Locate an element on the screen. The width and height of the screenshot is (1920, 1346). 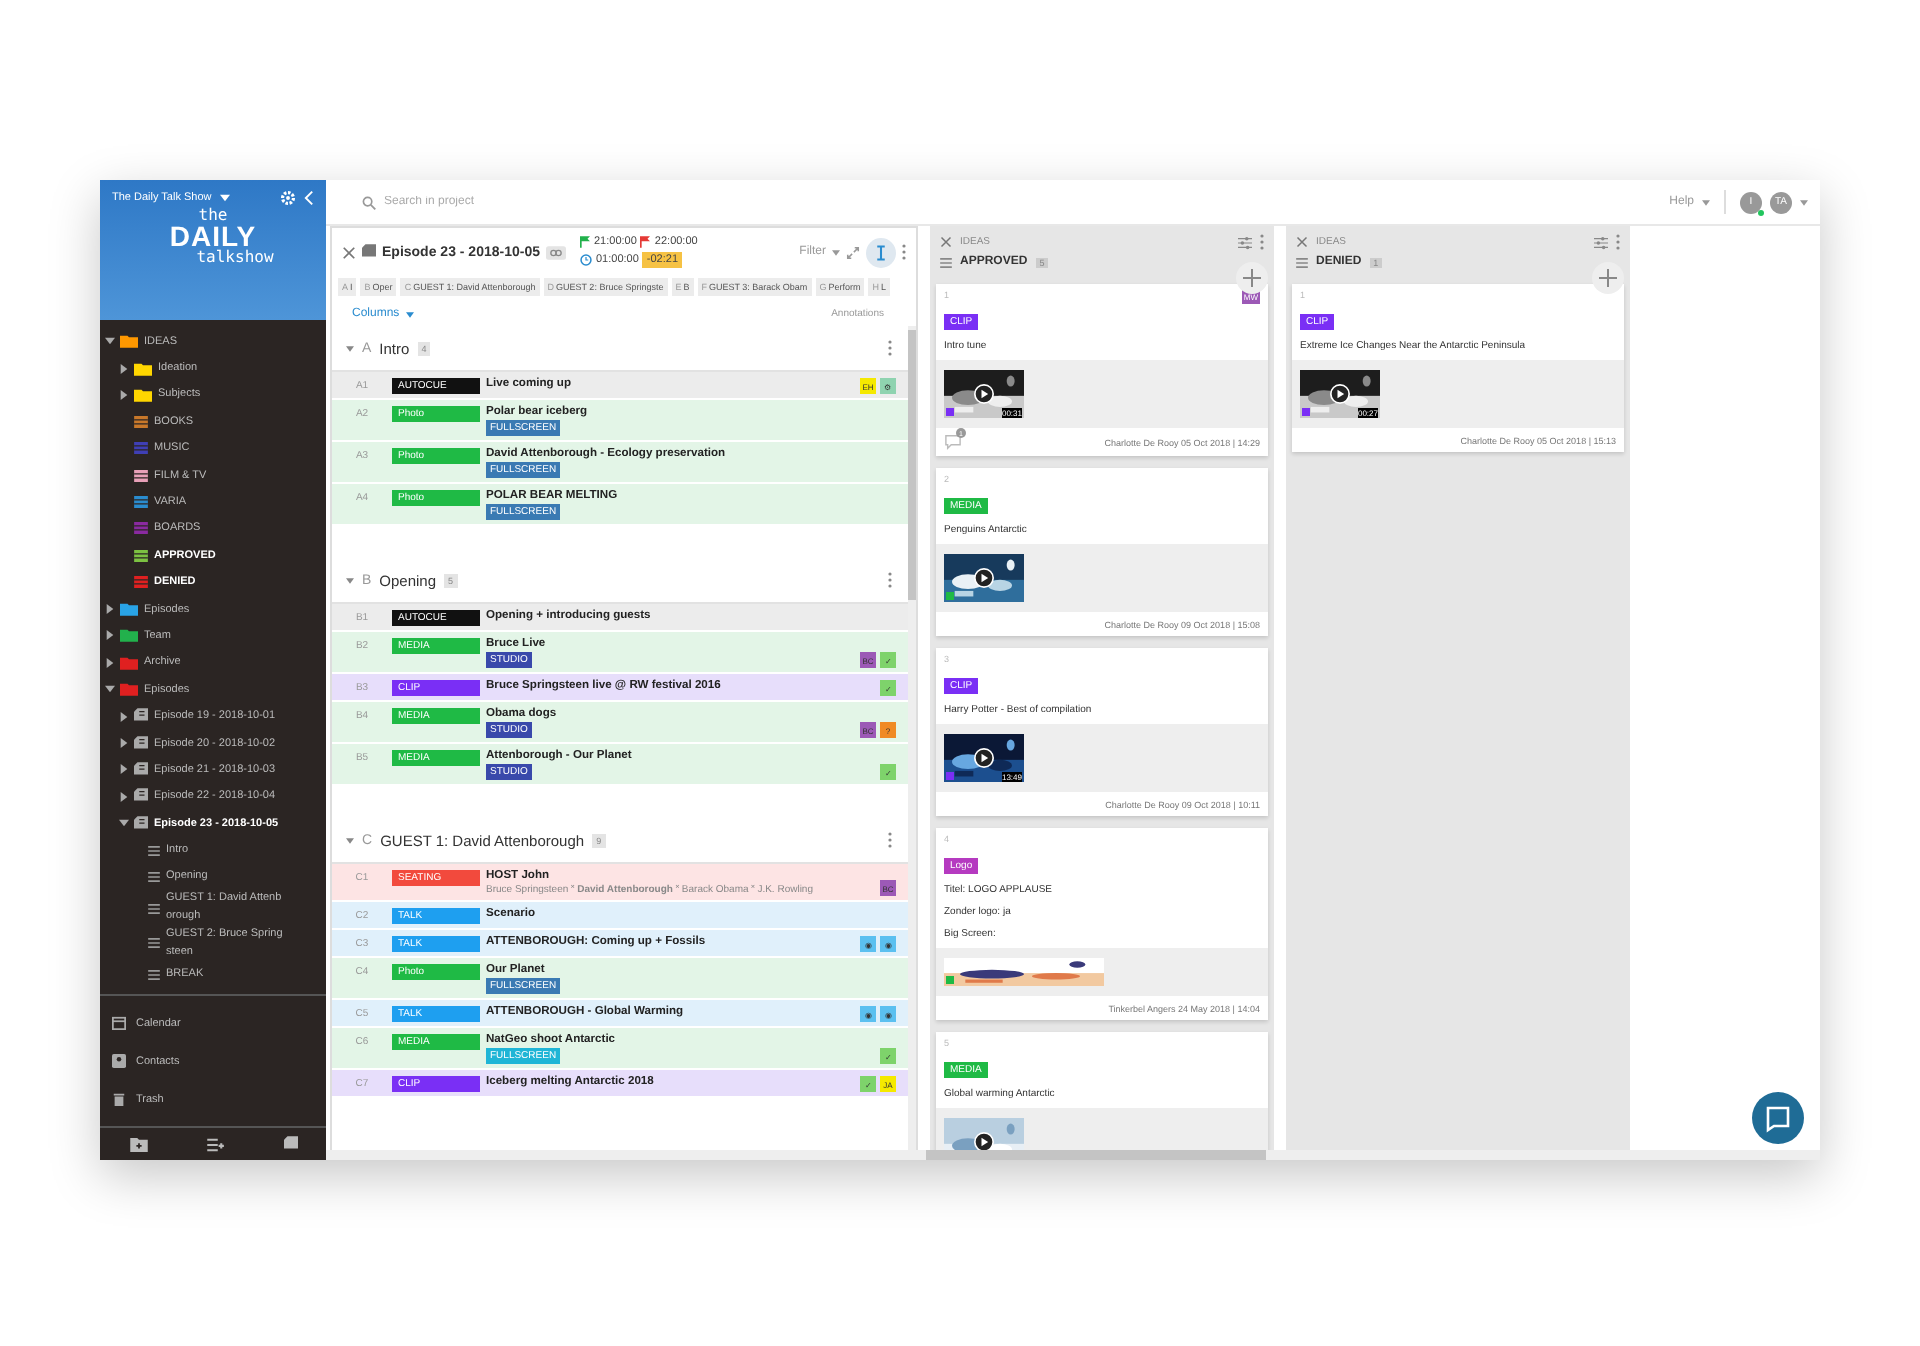
search-icon is located at coordinates (369, 202).